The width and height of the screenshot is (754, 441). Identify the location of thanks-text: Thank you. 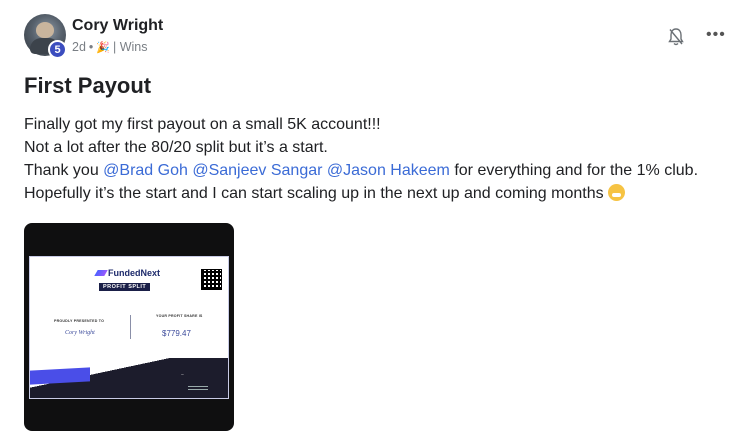
(64, 170).